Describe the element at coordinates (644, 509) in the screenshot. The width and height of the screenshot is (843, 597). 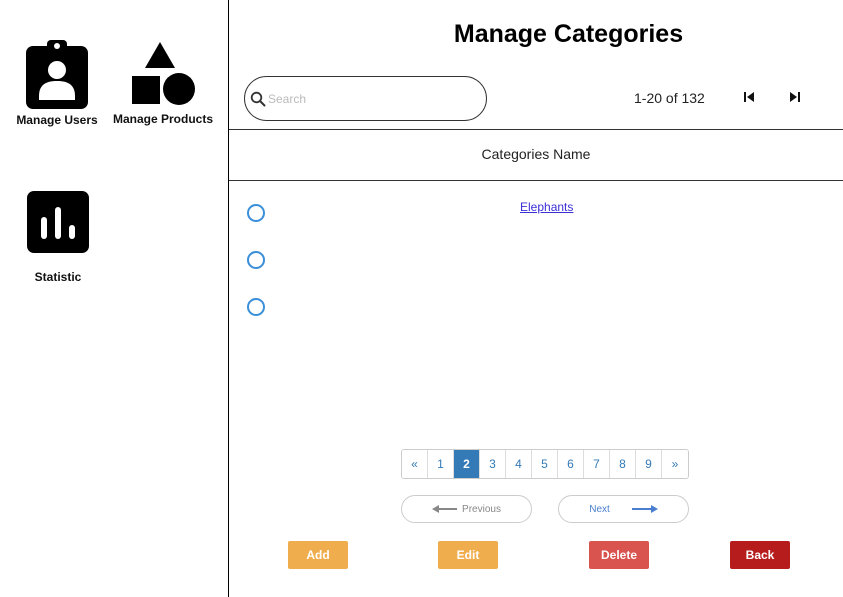
I see `arrow-right-icon` at that location.